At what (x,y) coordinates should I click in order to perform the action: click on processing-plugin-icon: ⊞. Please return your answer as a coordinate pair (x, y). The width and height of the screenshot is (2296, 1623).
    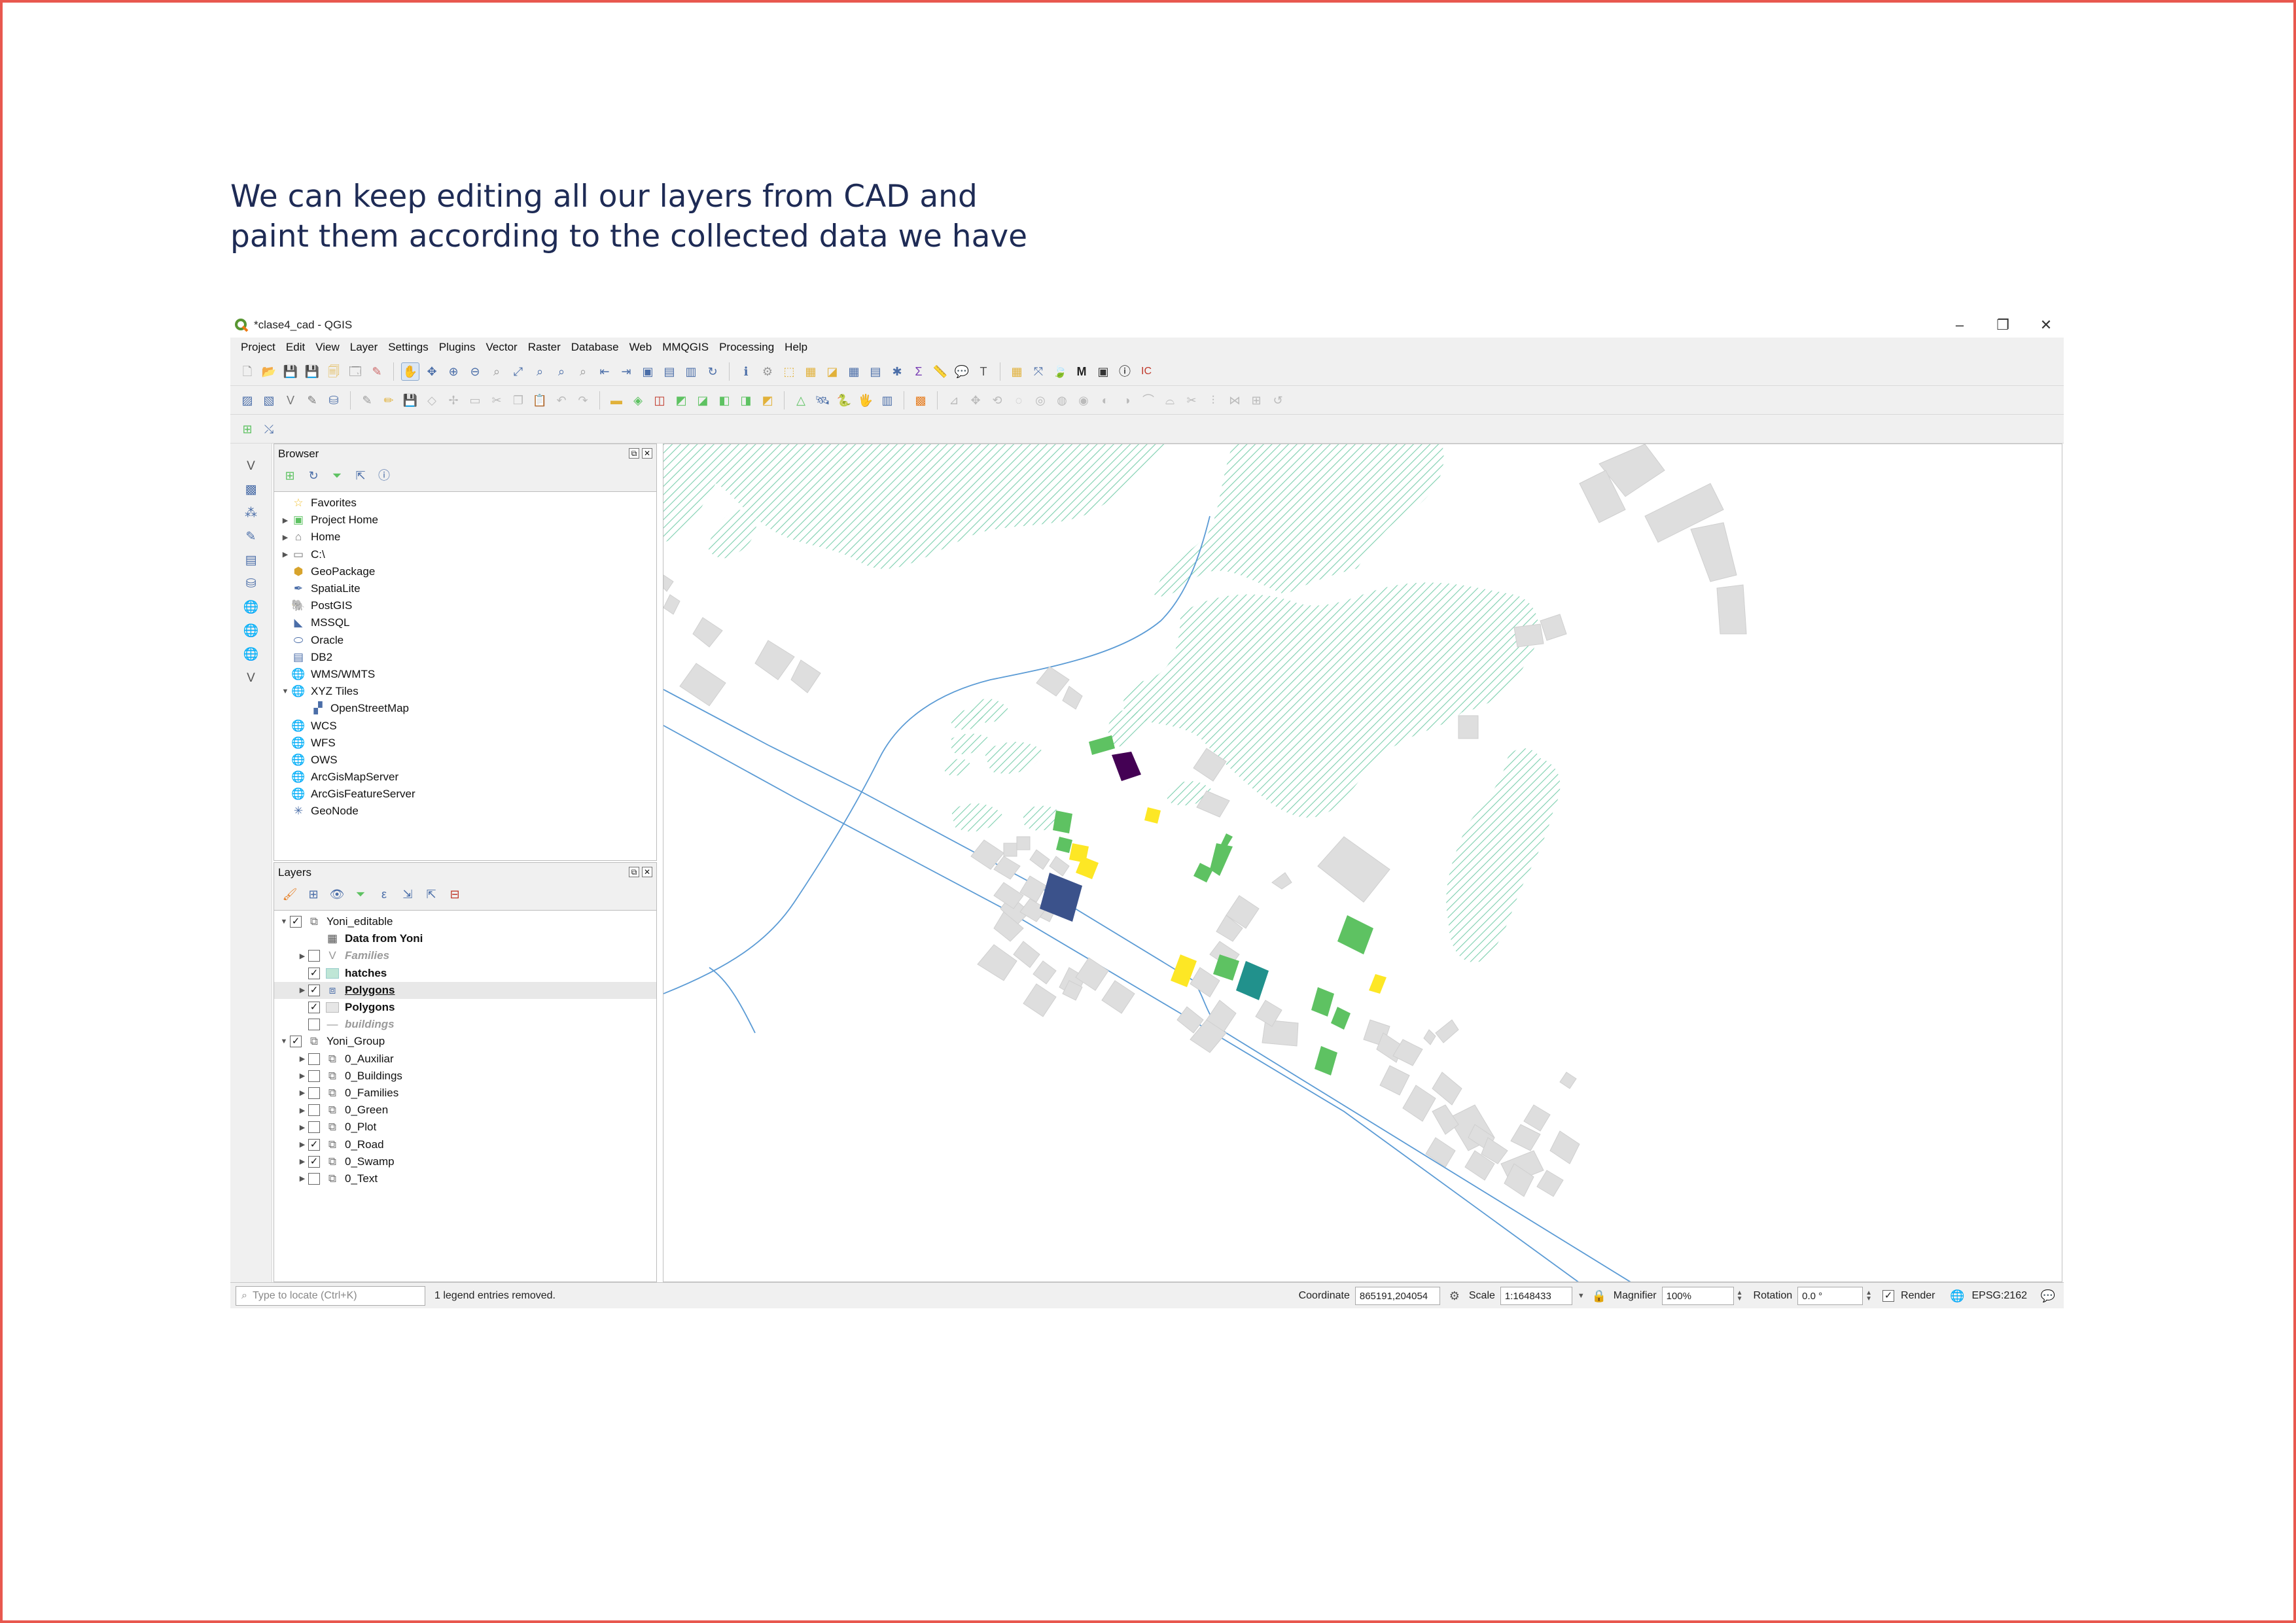
    Looking at the image, I should click on (247, 429).